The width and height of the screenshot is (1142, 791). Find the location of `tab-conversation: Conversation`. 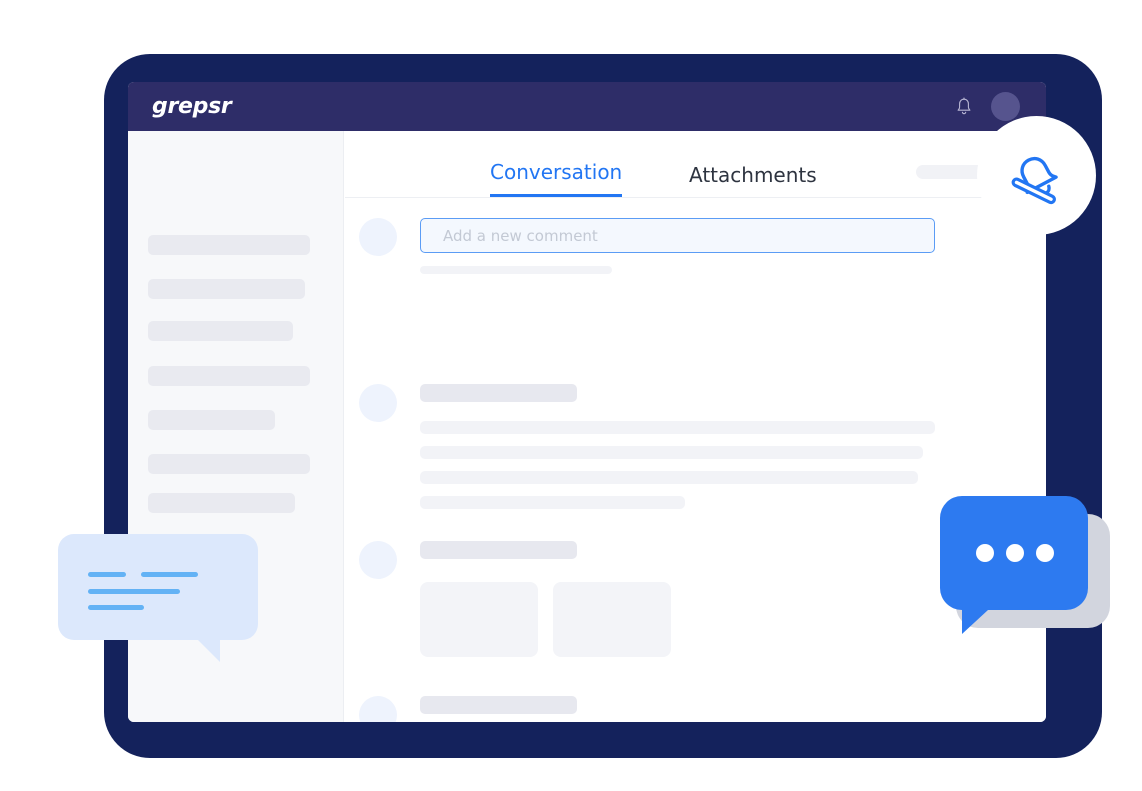

tab-conversation: Conversation is located at coordinates (556, 178).